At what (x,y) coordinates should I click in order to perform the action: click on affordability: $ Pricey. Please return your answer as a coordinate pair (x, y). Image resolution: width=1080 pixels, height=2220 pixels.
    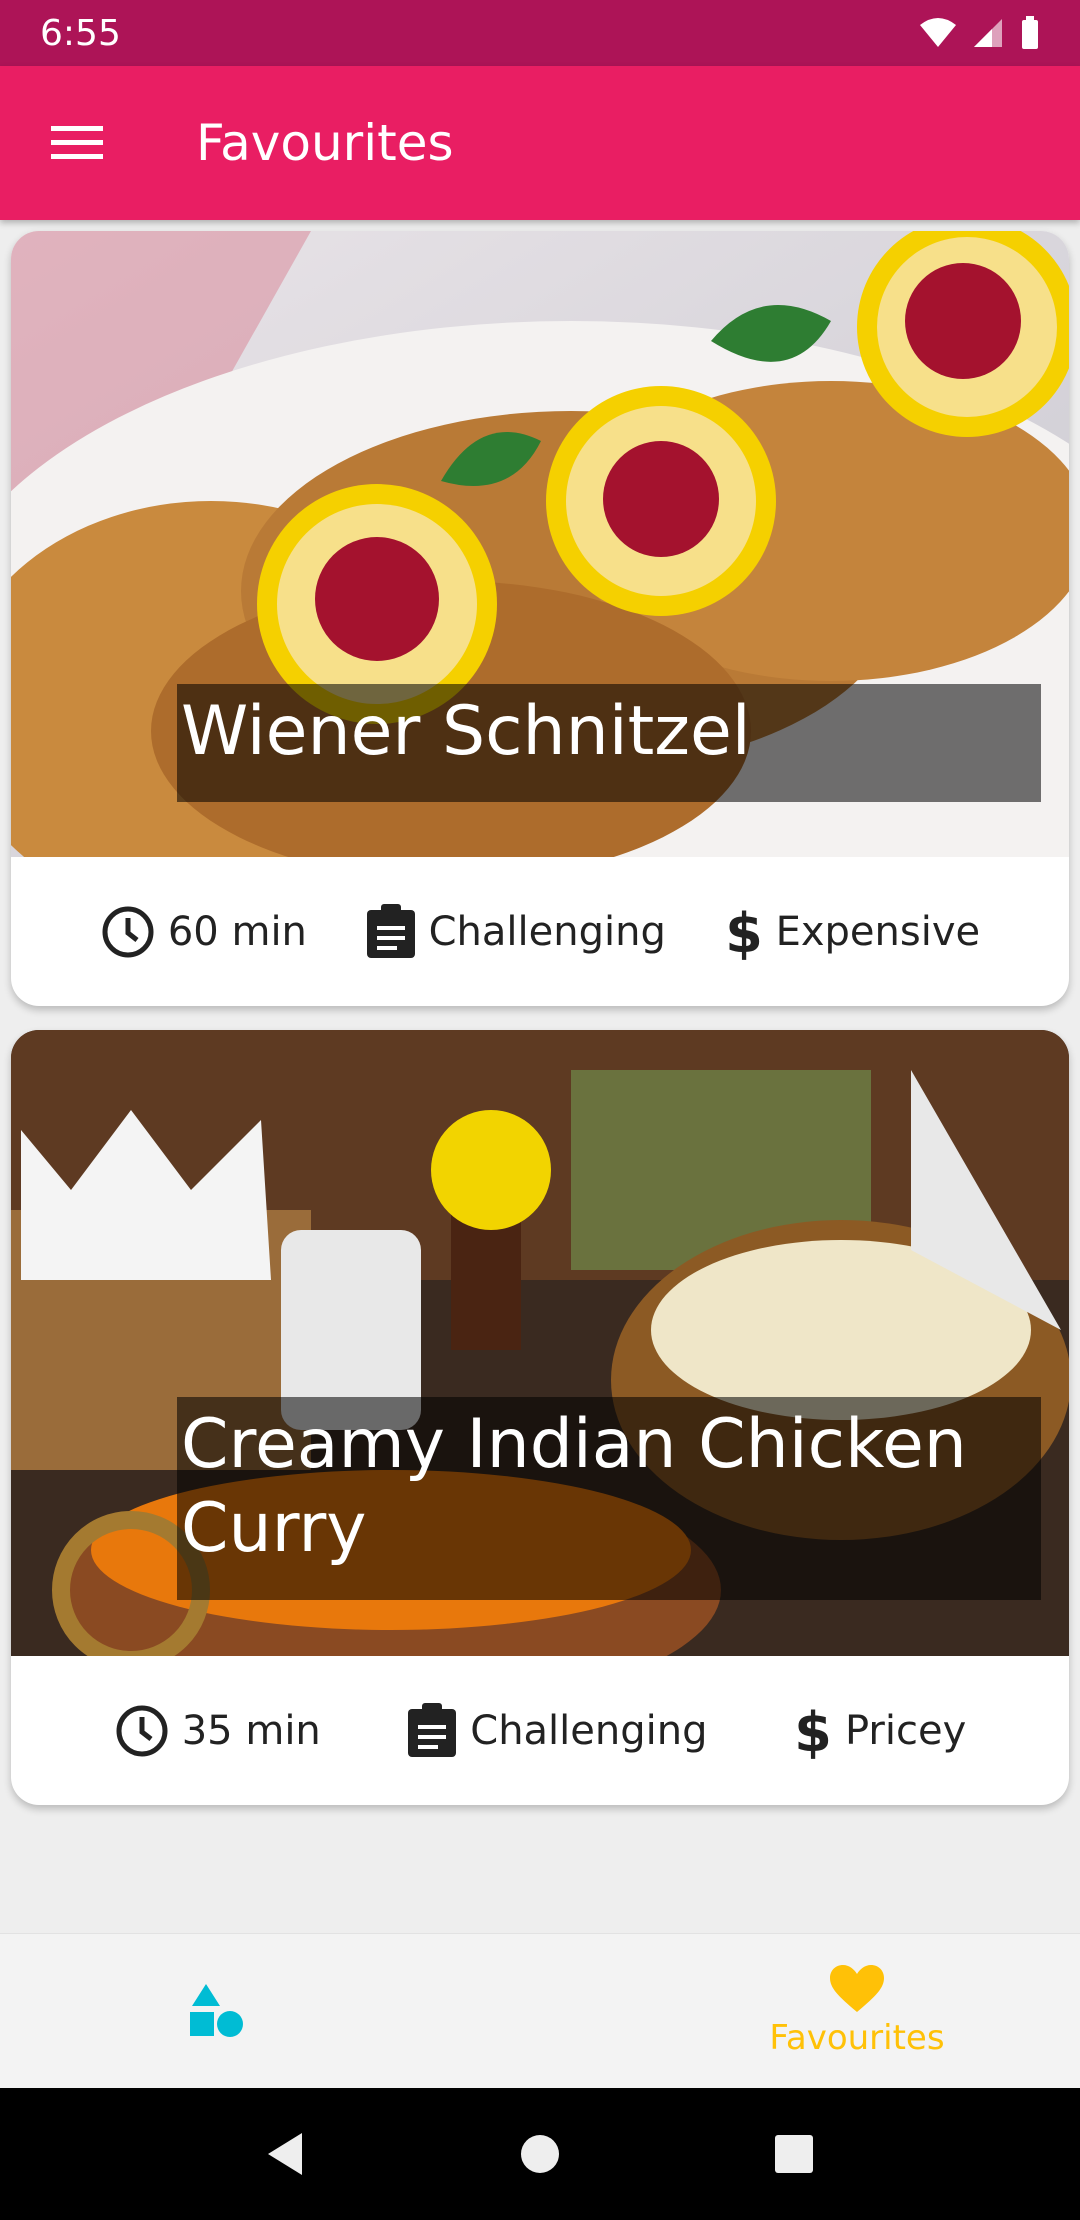
    Looking at the image, I should click on (879, 1731).